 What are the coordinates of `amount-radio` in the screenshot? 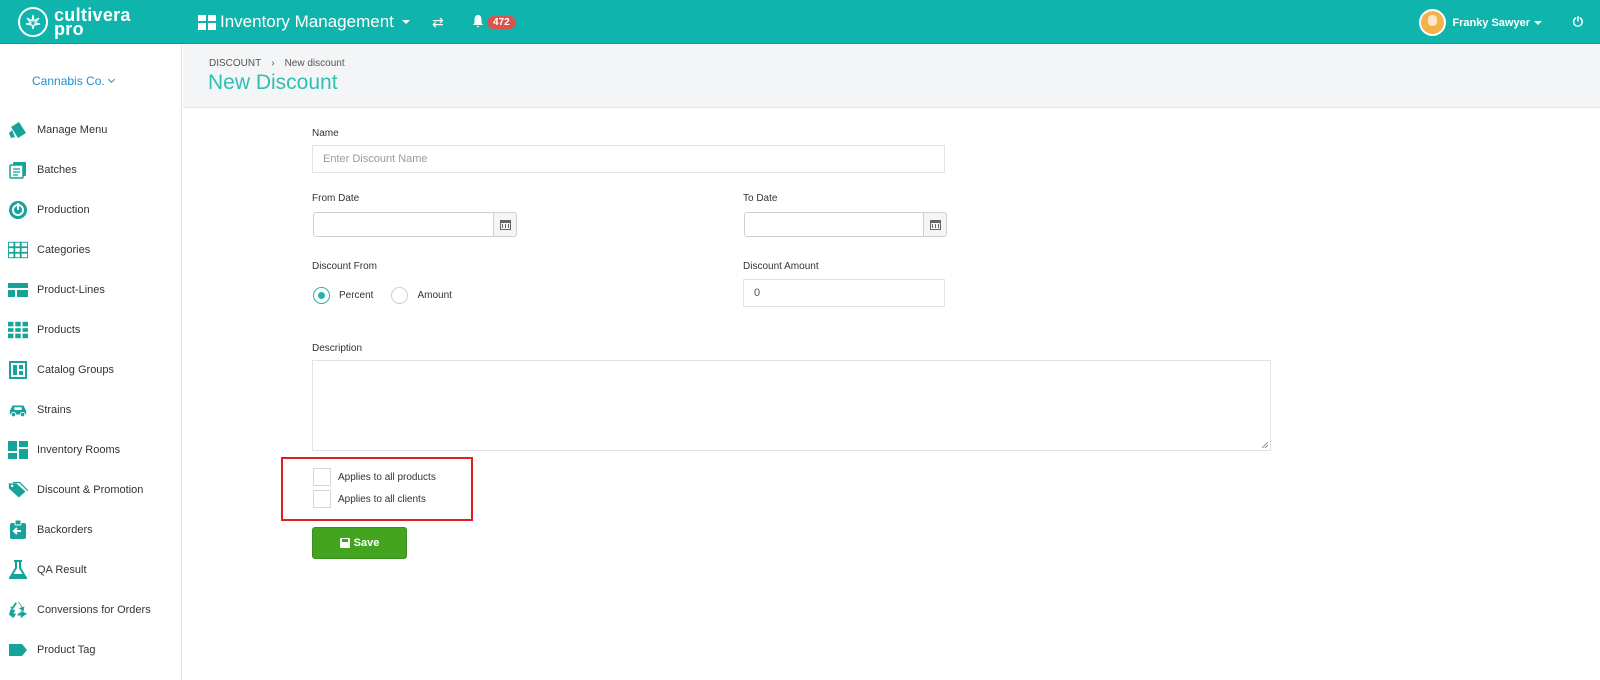 It's located at (400, 295).